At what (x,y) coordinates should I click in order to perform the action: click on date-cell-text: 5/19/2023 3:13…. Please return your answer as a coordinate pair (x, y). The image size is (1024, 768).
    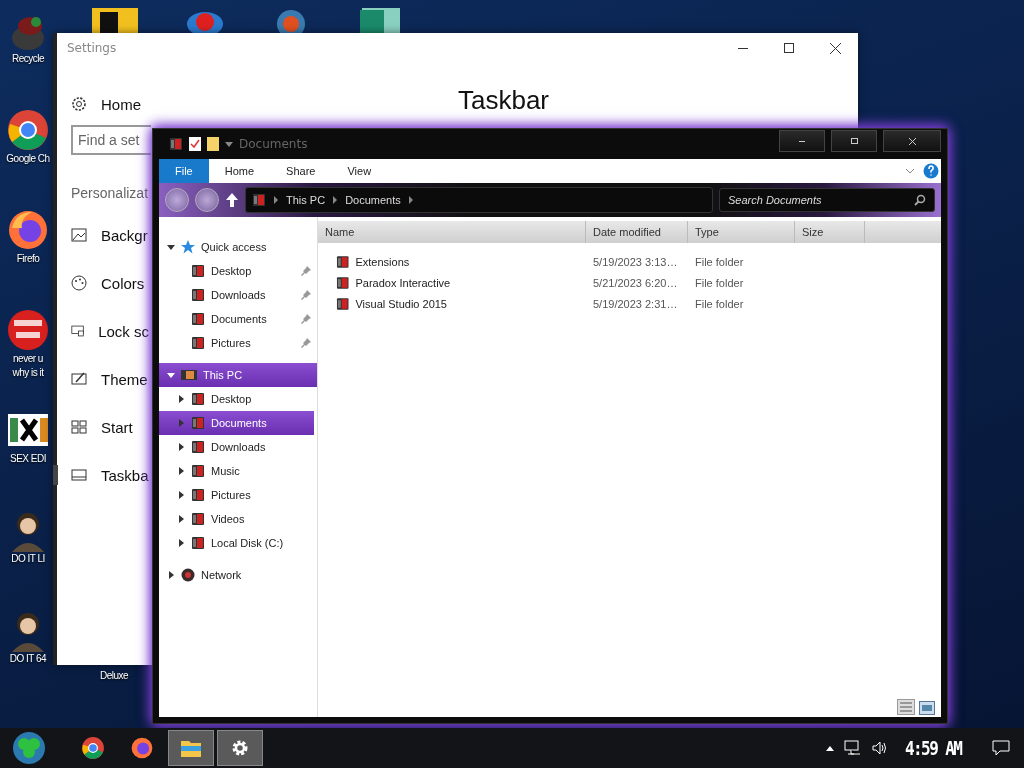
    Looking at the image, I should click on (635, 261).